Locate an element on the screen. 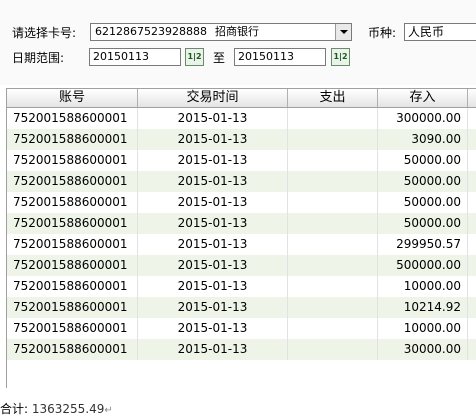 The height and width of the screenshot is (419, 476). total-label: 合计: is located at coordinates (14, 409).